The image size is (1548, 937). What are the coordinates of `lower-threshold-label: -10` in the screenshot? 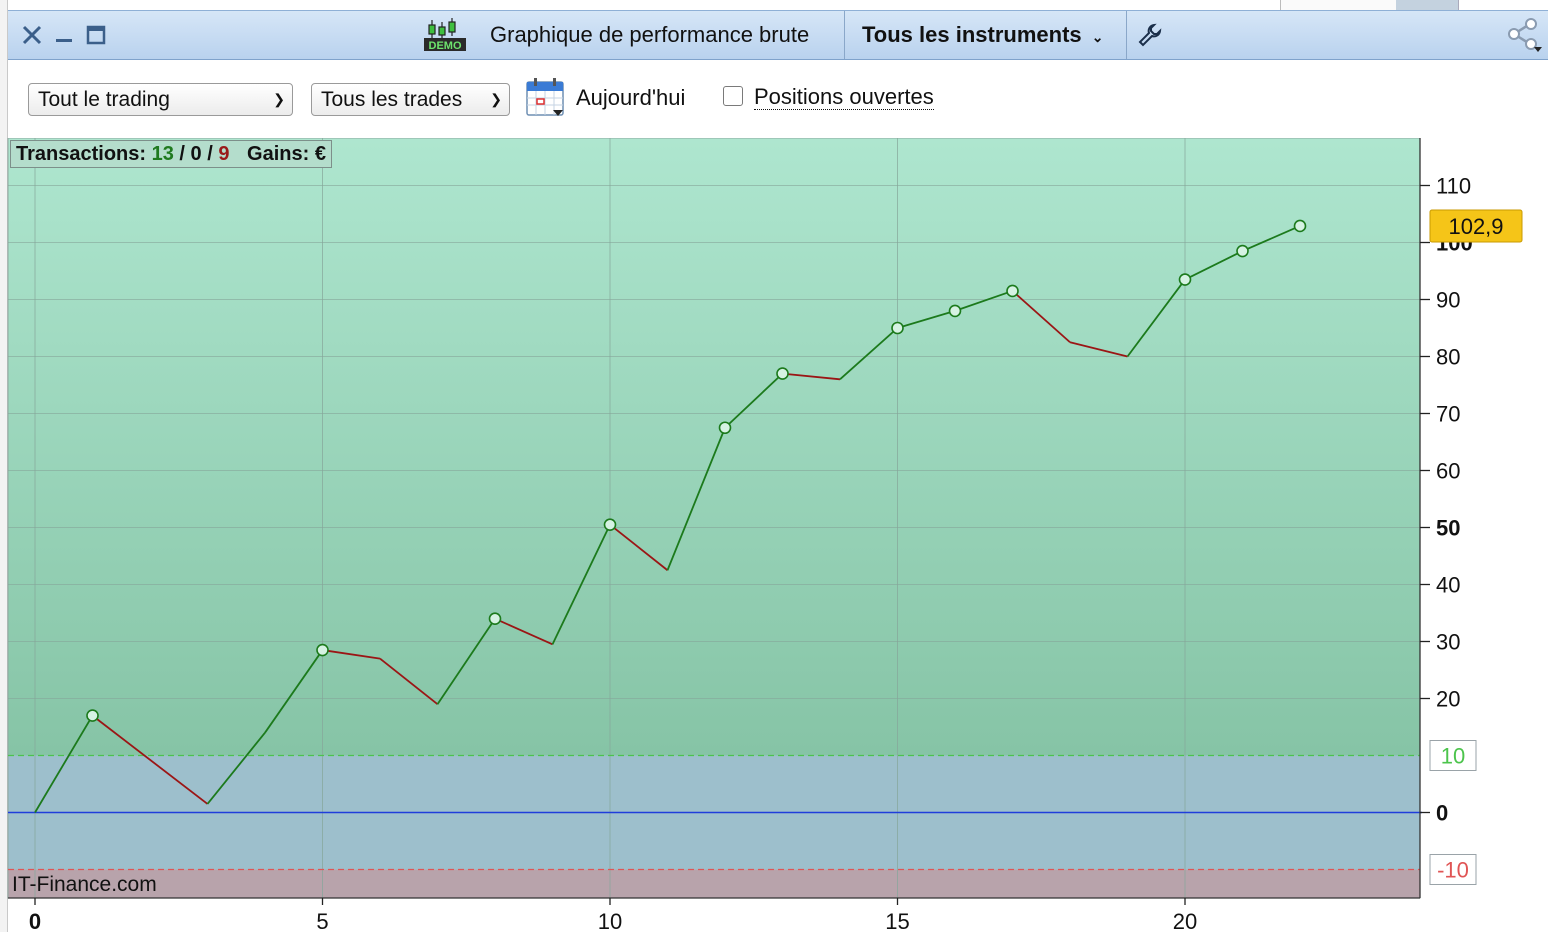 It's located at (1453, 870).